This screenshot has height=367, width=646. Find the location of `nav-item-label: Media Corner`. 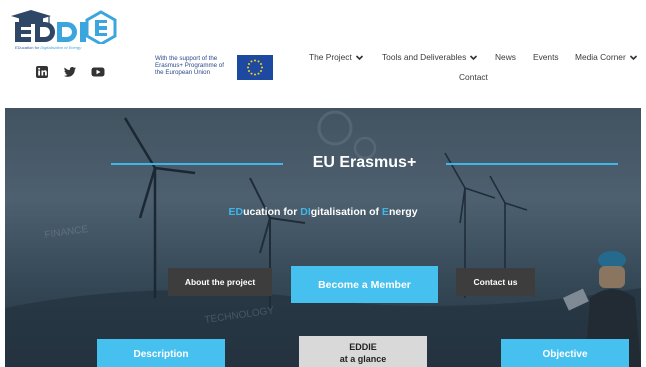

nav-item-label: Media Corner is located at coordinates (600, 57).